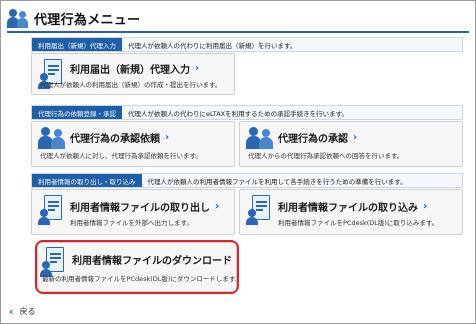 The image size is (476, 324). I want to click on back-link: ‹ 戻る, so click(22, 311).